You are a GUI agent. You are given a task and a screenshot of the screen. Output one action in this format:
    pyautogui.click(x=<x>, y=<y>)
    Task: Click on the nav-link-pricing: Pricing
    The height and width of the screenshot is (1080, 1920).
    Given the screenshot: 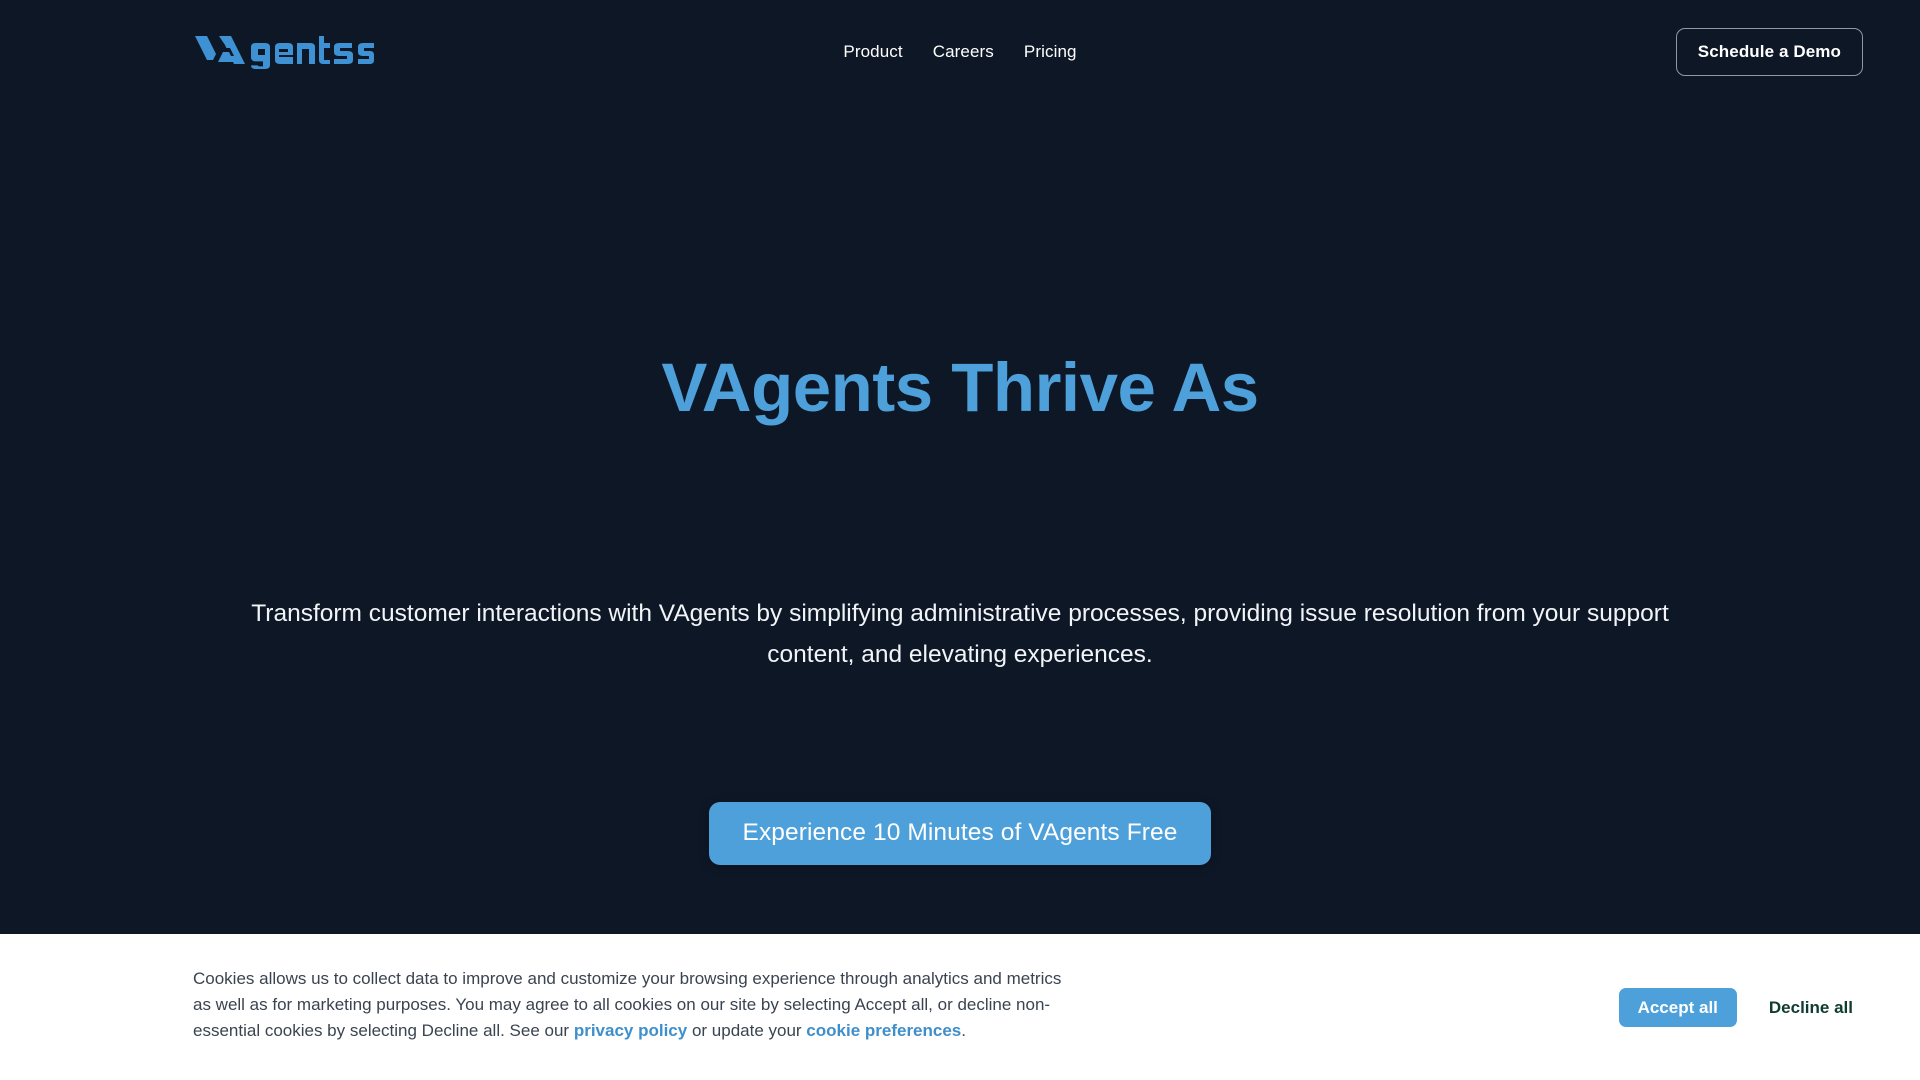 What is the action you would take?
    pyautogui.click(x=1050, y=51)
    